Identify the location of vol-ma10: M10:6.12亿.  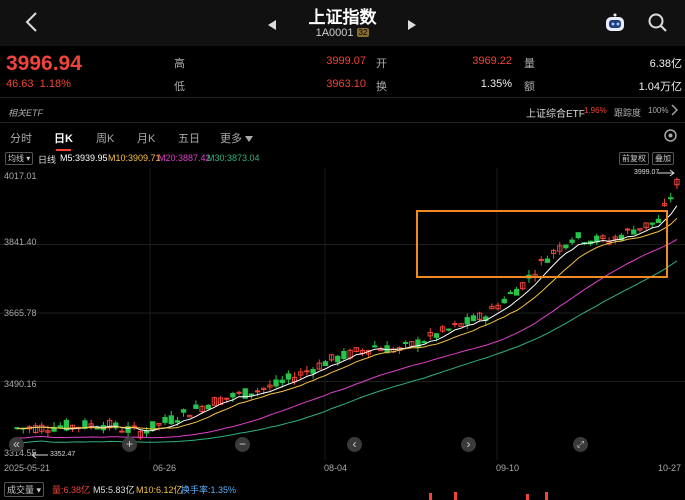
(159, 490).